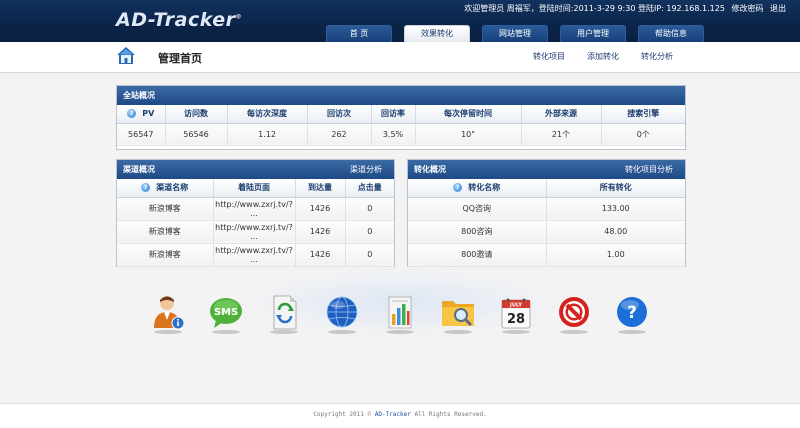 The height and width of the screenshot is (428, 800). Describe the element at coordinates (320, 188) in the screenshot. I see `col-arrivals: 到达量` at that location.